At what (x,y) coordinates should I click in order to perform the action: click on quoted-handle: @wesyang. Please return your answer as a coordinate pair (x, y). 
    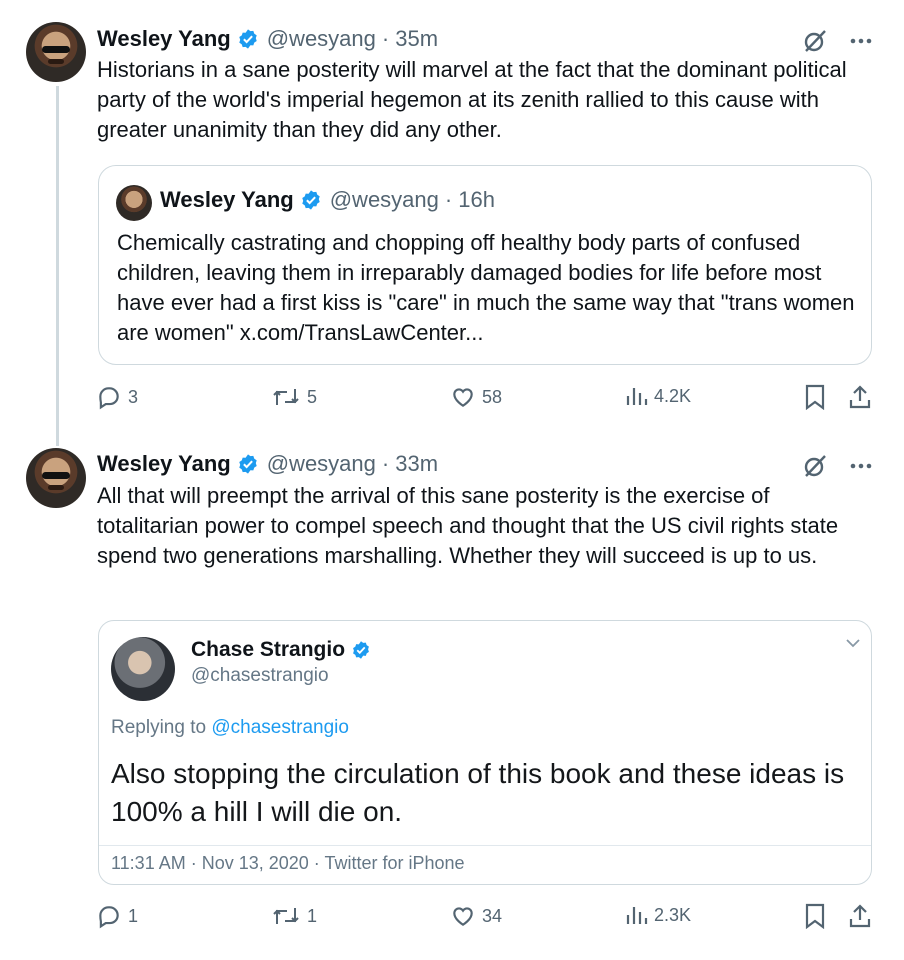
    Looking at the image, I should click on (384, 199).